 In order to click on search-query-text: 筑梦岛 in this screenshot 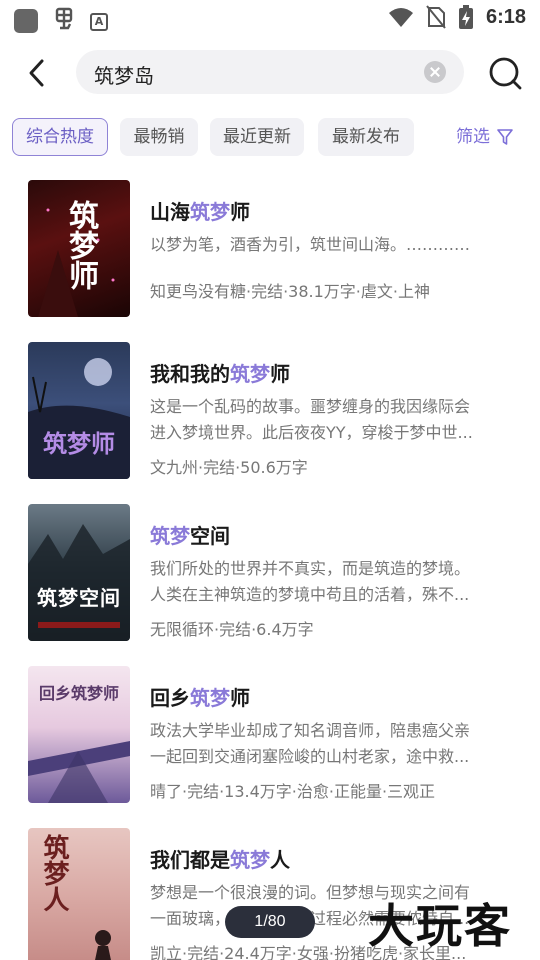, I will do `click(124, 74)`.